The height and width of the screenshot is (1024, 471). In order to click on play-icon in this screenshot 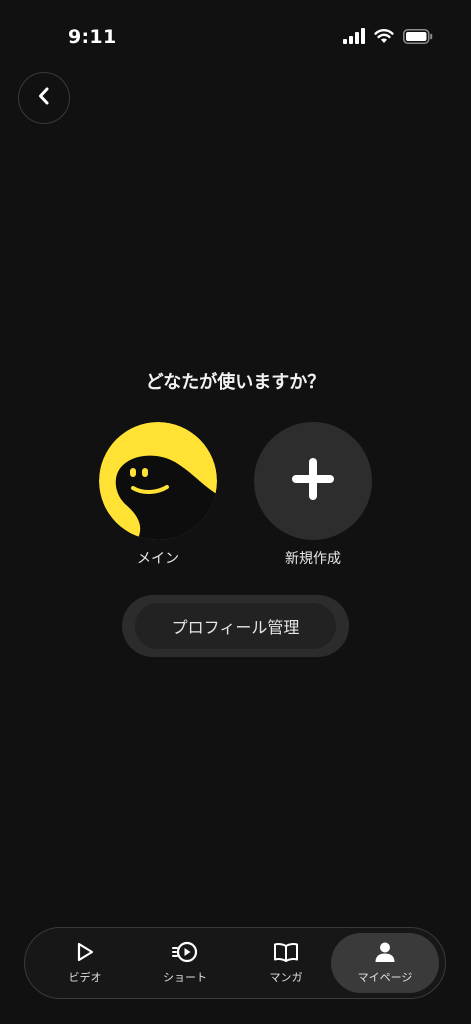, I will do `click(85, 952)`.